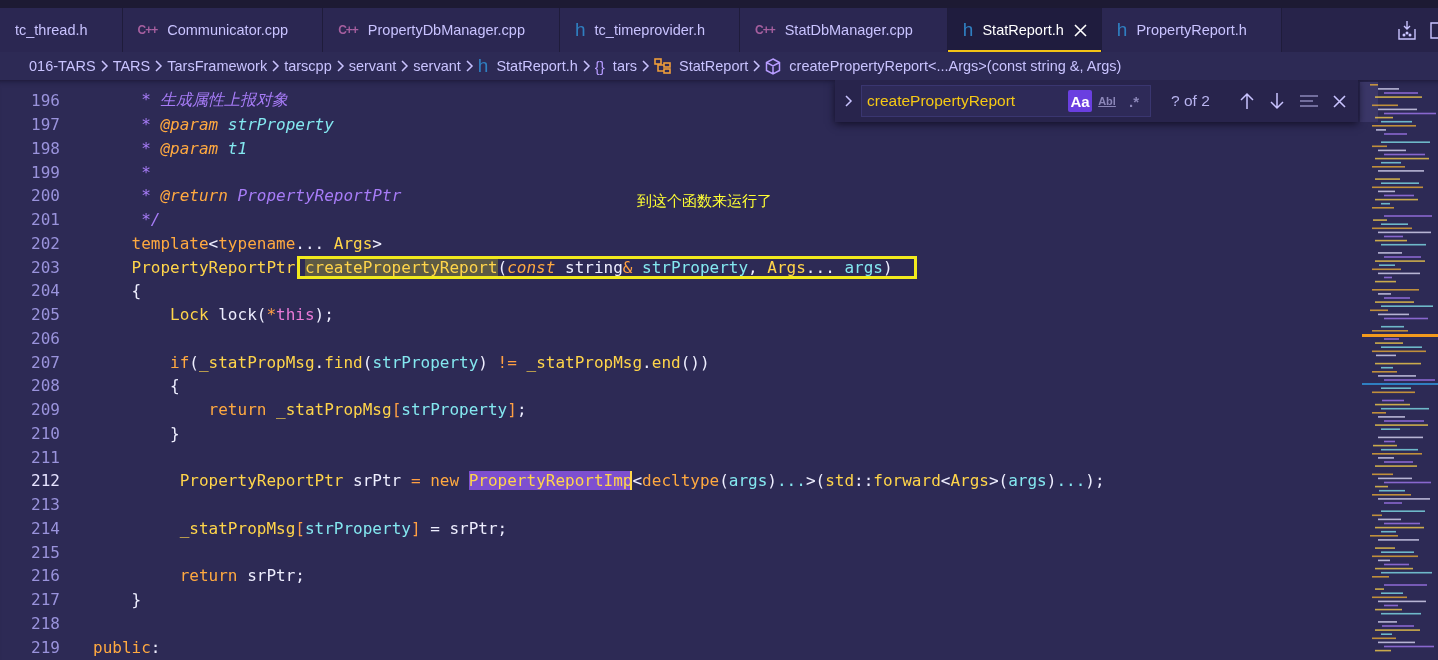 Image resolution: width=1438 pixels, height=660 pixels. What do you see at coordinates (45, 148) in the screenshot?
I see `line-number: 198` at bounding box center [45, 148].